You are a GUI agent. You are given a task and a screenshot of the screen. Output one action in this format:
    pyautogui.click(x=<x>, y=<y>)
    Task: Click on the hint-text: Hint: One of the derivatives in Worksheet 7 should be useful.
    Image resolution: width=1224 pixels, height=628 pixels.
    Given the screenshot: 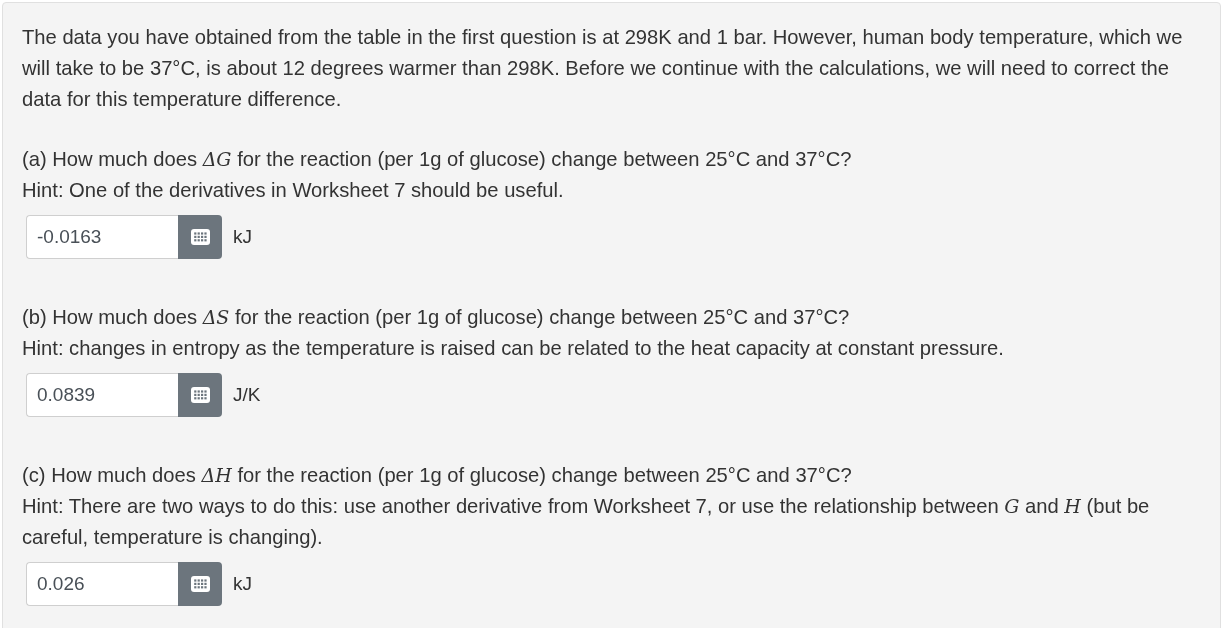 What is the action you would take?
    pyautogui.click(x=293, y=190)
    